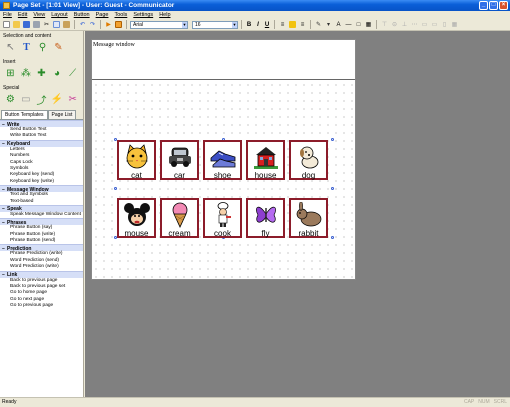  What do you see at coordinates (10, 73) in the screenshot?
I see `insert-button-icon: ⊞` at bounding box center [10, 73].